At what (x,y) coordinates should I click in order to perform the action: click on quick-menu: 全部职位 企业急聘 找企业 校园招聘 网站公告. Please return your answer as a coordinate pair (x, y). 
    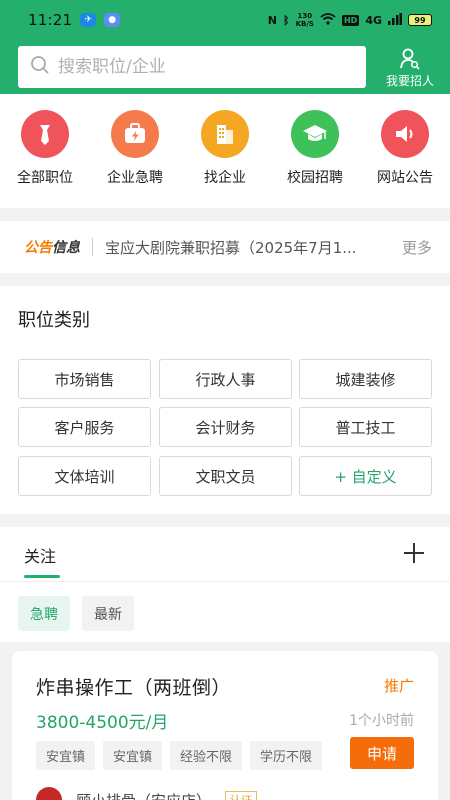
    Looking at the image, I should click on (225, 151).